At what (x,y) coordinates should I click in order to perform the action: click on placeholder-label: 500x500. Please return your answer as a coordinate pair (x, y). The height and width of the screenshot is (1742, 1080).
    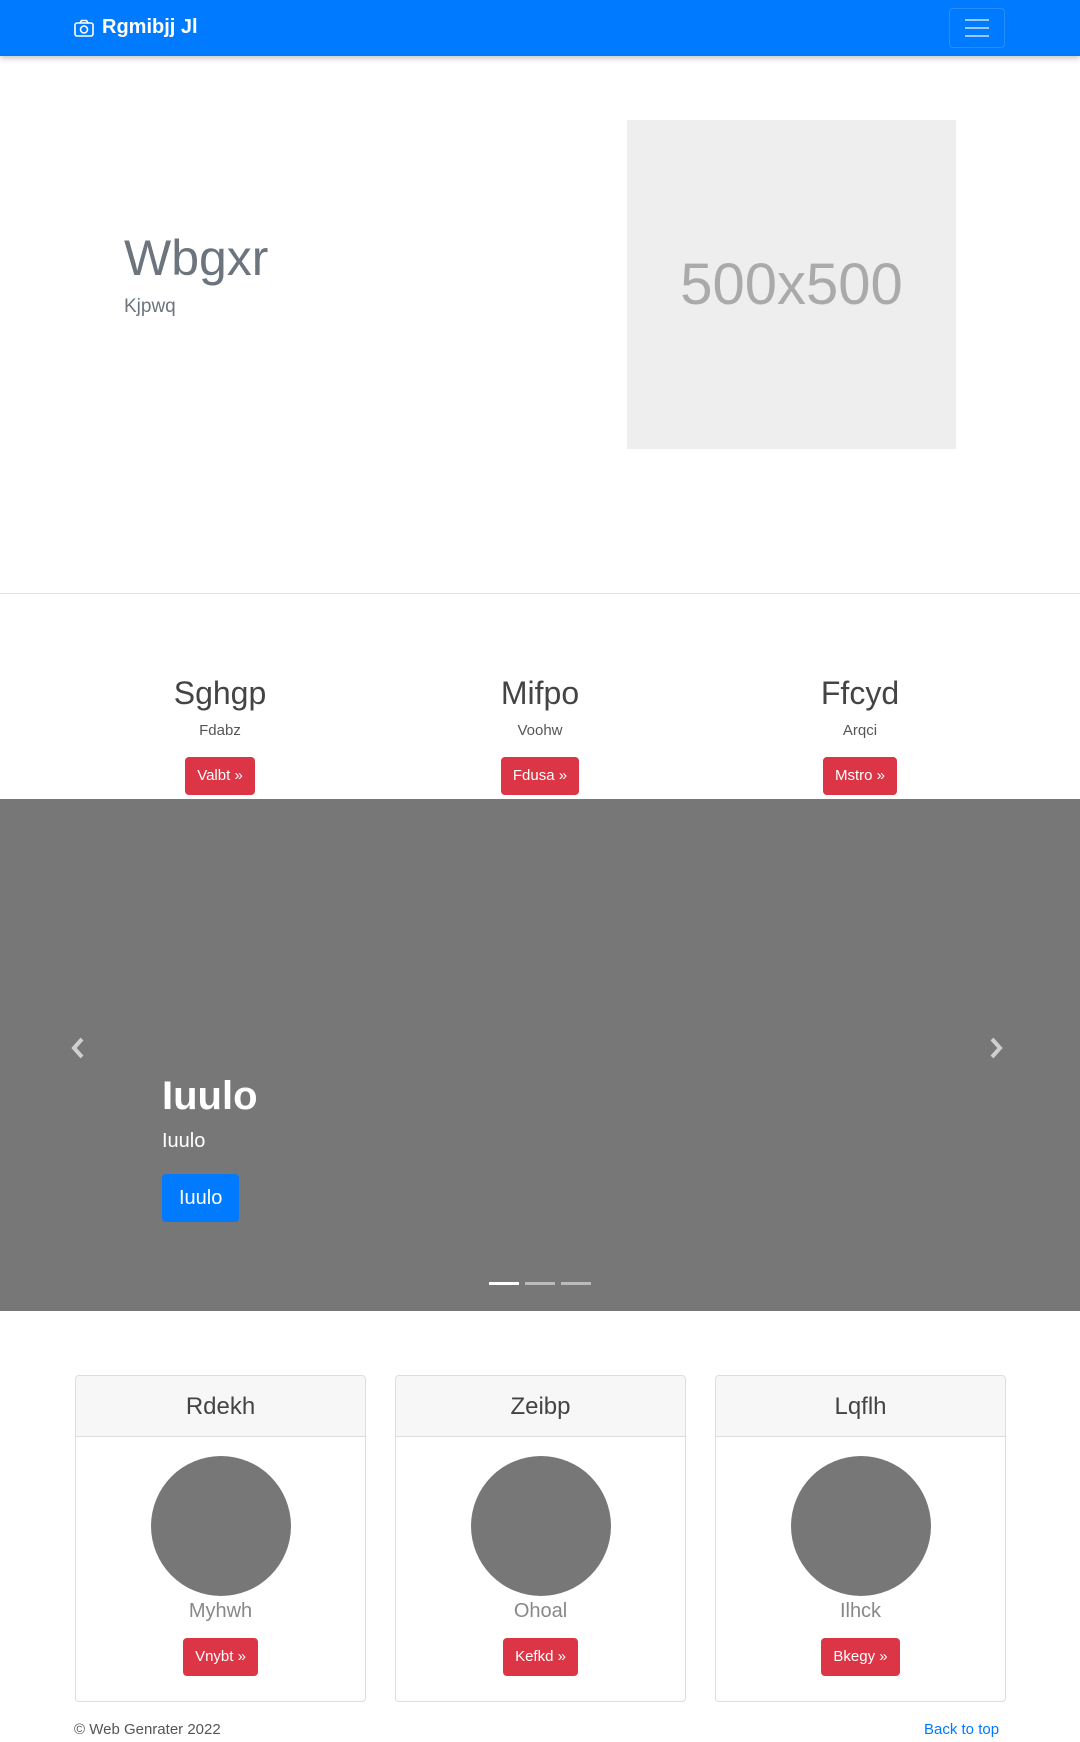
    Looking at the image, I should click on (791, 284).